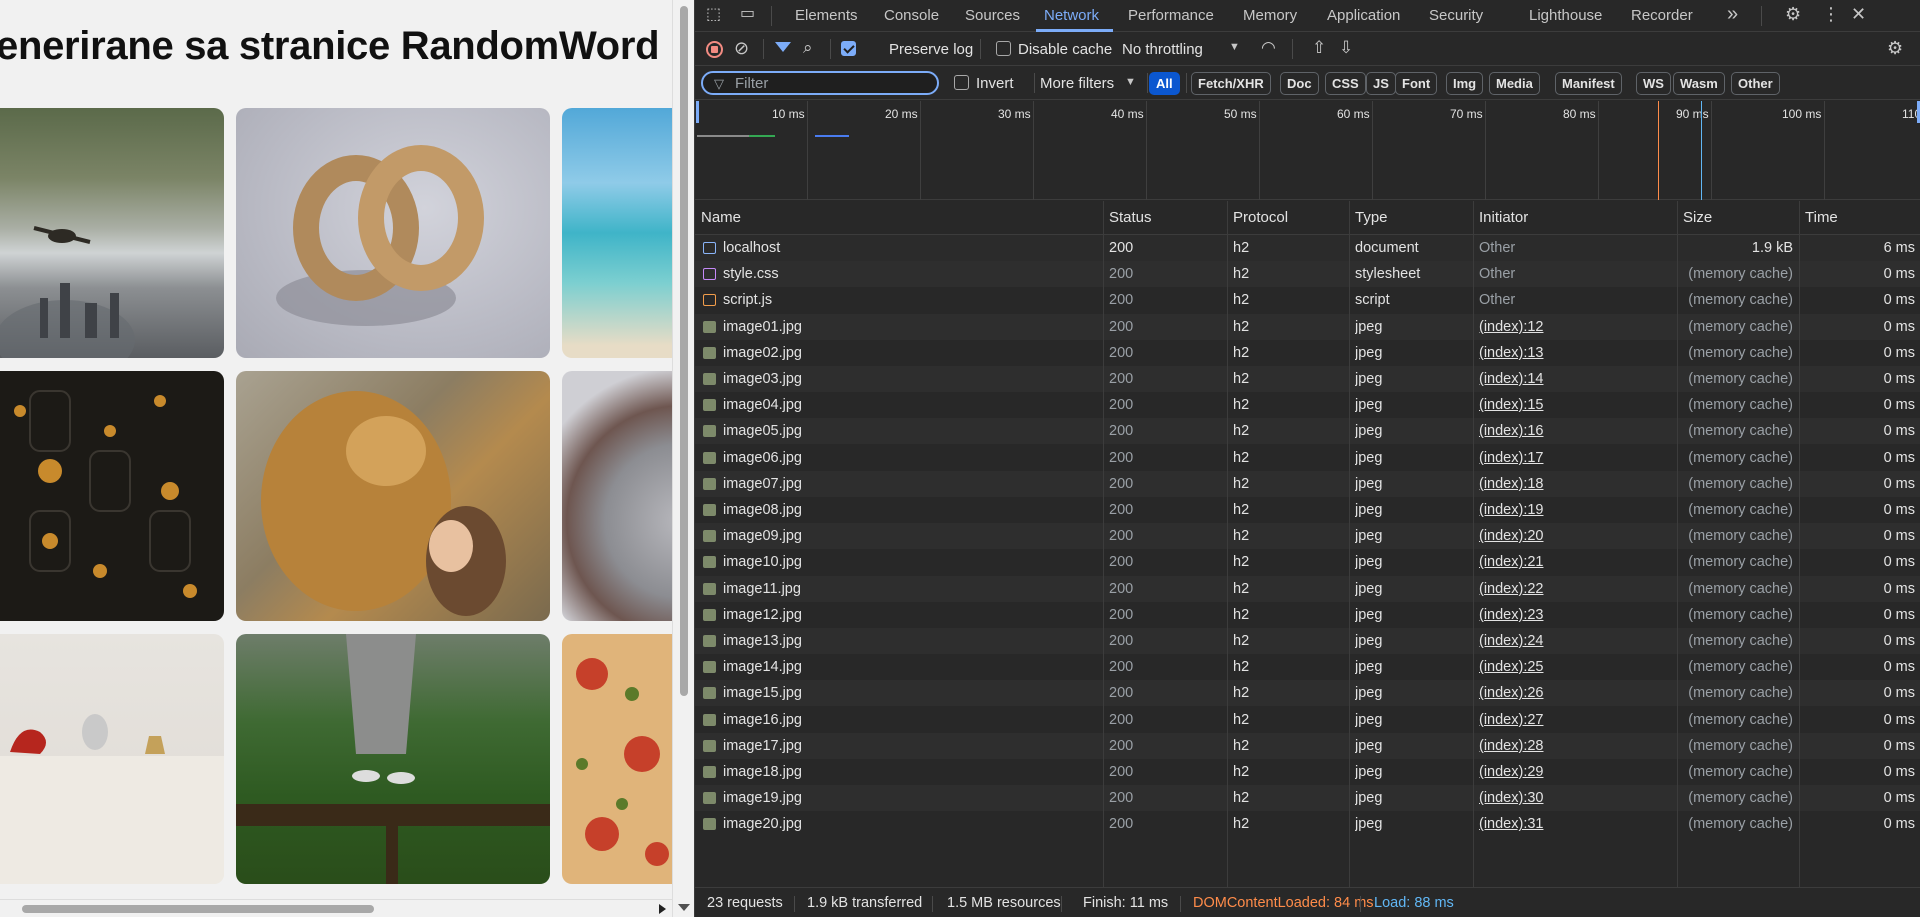  What do you see at coordinates (931, 49) in the screenshot?
I see `preserve-log-text: Preserve log` at bounding box center [931, 49].